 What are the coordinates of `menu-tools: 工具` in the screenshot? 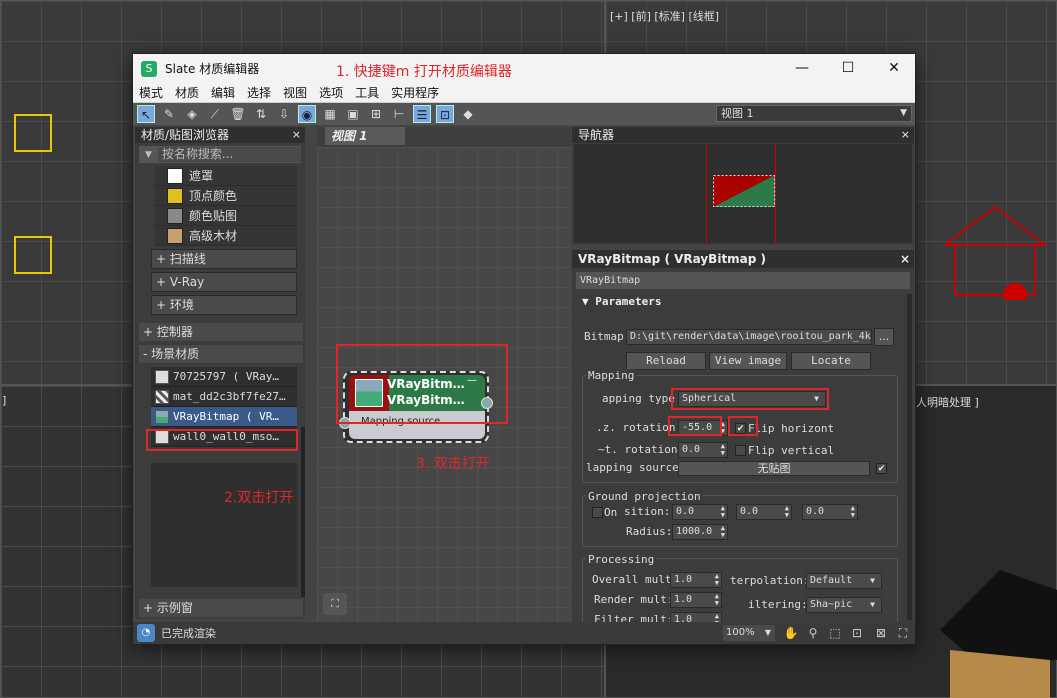 It's located at (367, 92).